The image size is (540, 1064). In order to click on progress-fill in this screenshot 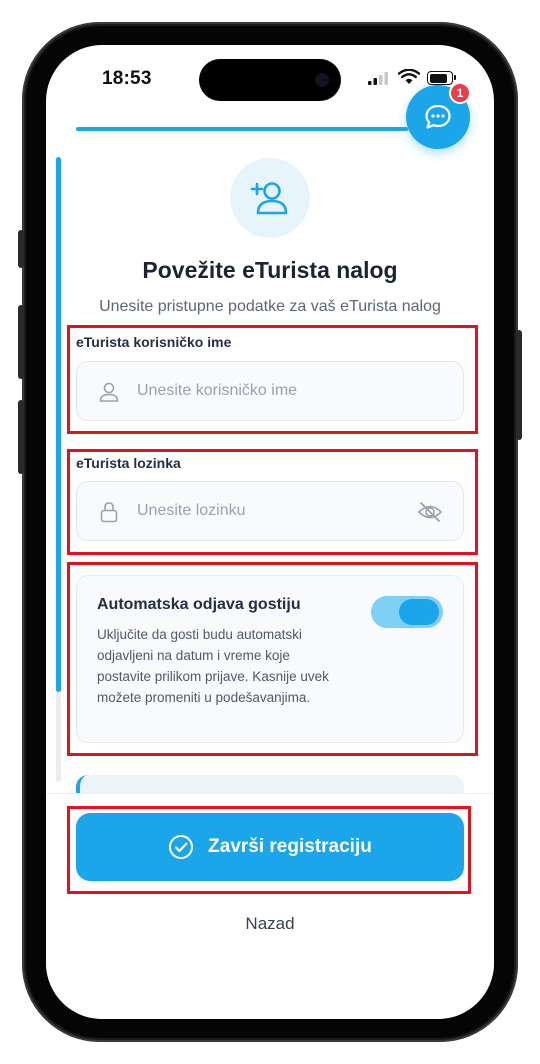, I will do `click(242, 129)`.